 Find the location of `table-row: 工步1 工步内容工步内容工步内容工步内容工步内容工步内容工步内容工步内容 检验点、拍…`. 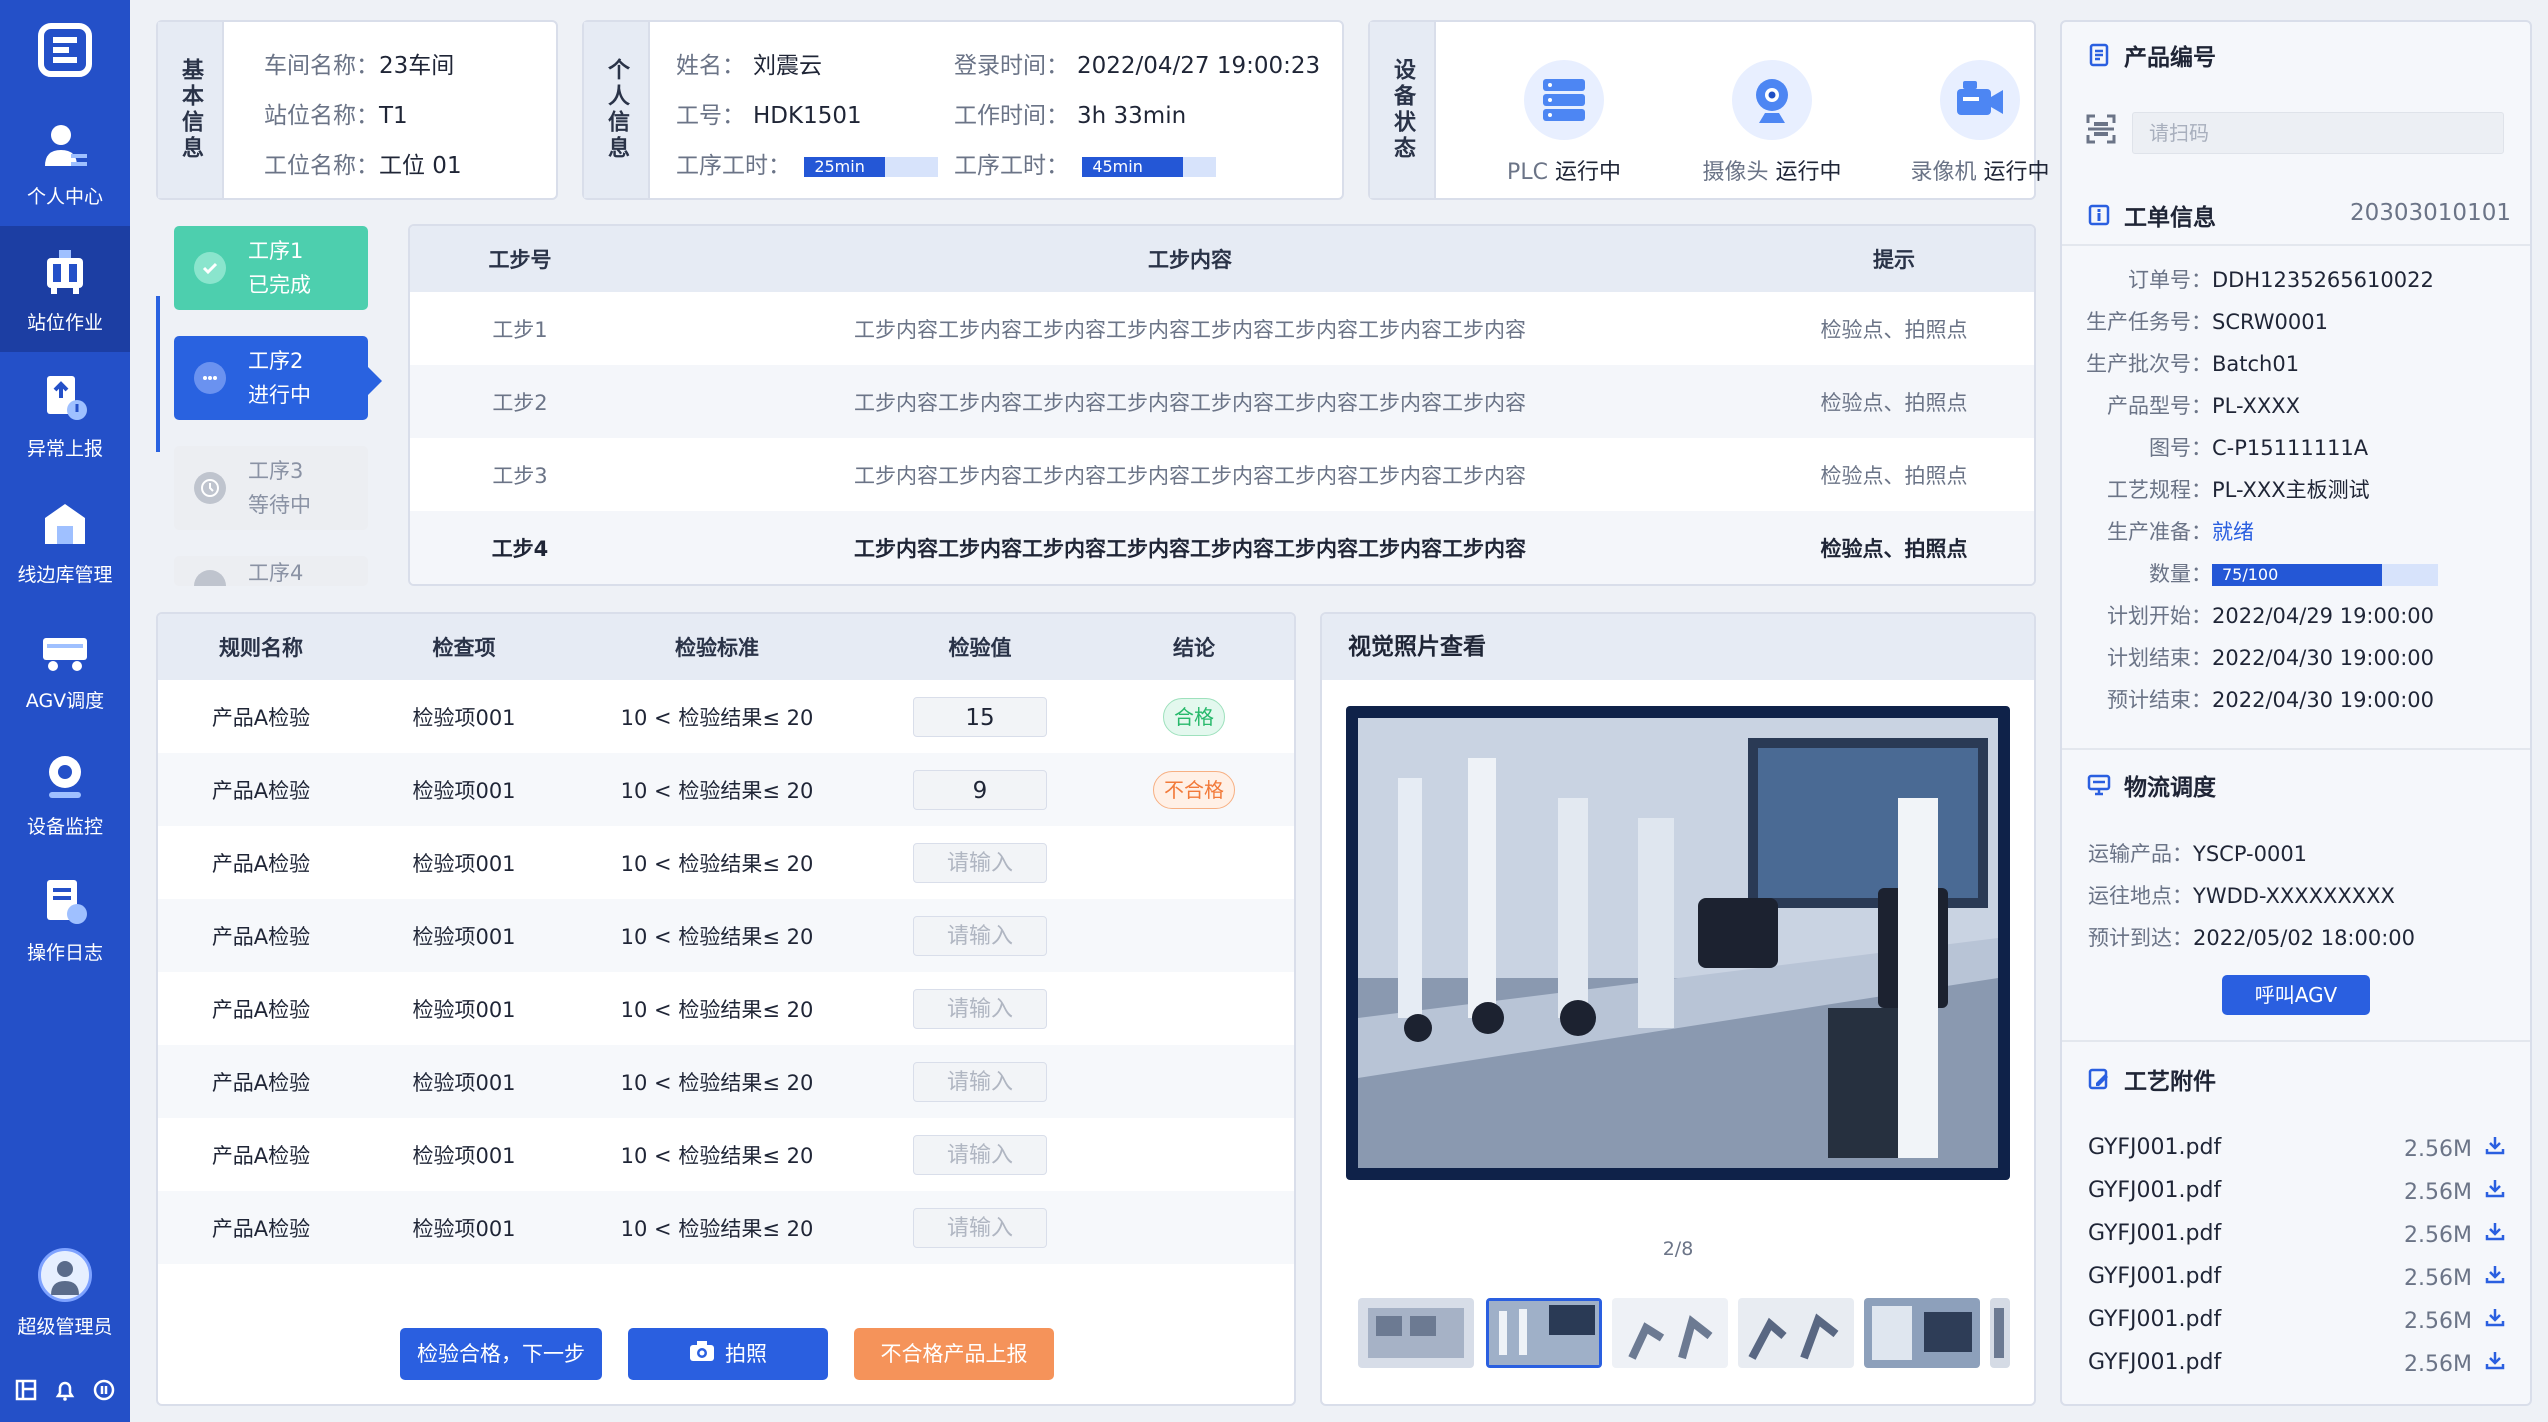

table-row: 工步1 工步内容工步内容工步内容工步内容工步内容工步内容工步内容工步内容 检验点、拍… is located at coordinates (1222, 328).